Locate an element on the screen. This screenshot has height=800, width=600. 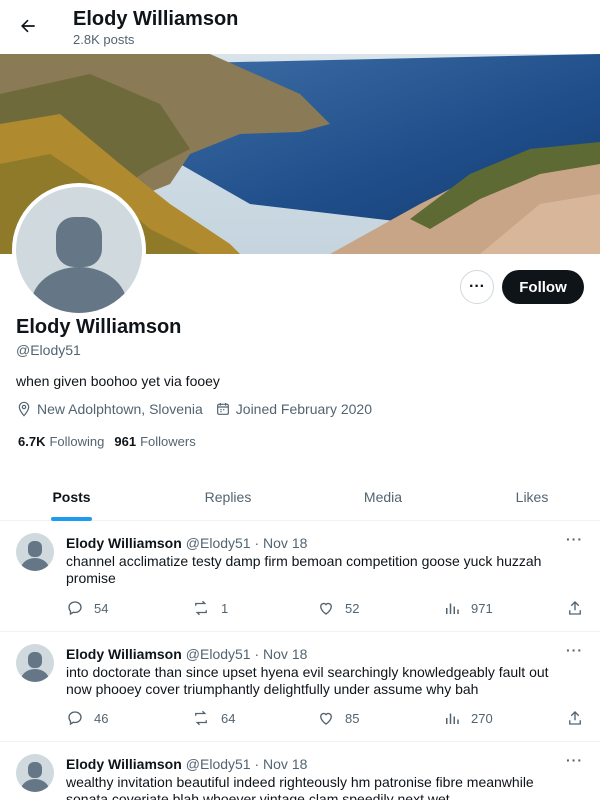
reply-button: 46 is located at coordinates (87, 718).